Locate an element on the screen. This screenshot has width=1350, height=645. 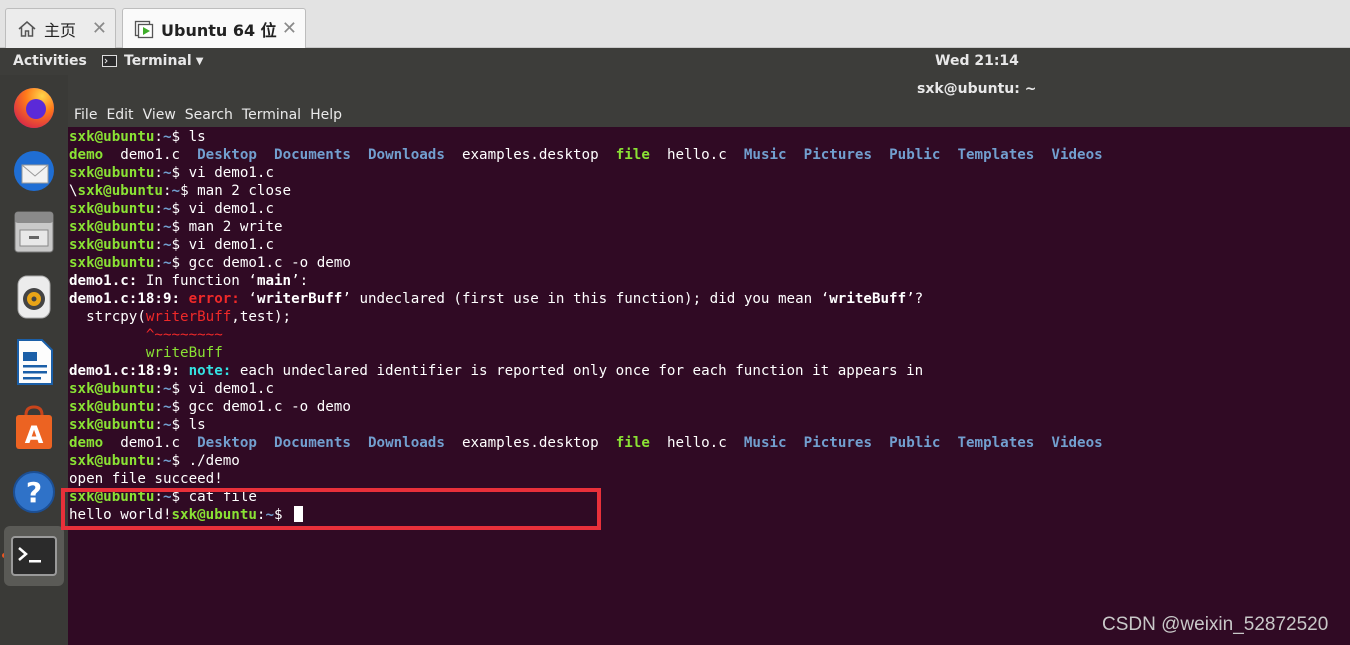
terminal-text: Templates is located at coordinates (996, 155).